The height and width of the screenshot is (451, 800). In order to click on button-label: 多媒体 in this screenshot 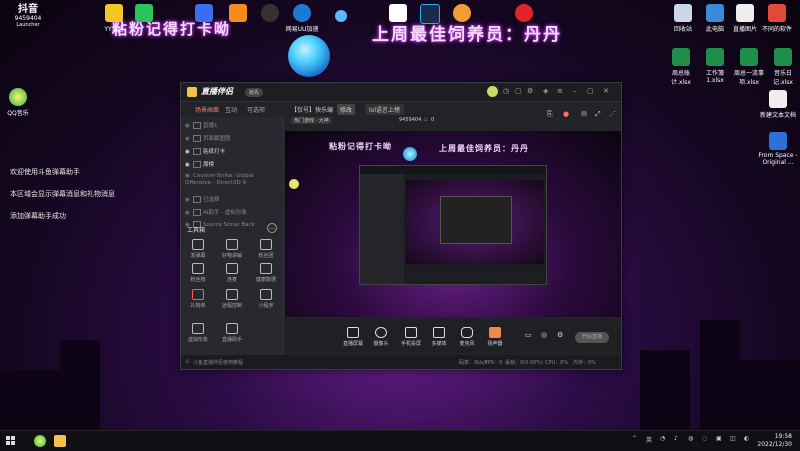, I will do `click(439, 344)`.